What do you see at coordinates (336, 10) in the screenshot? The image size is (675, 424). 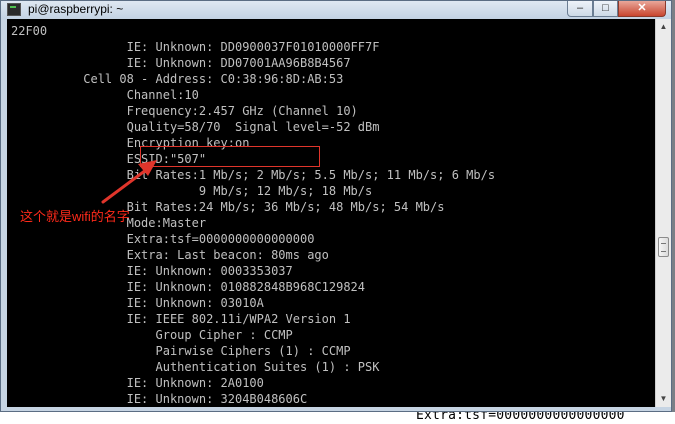 I see `title-bar: pi@raspberrypi: ~ – □ ✕` at bounding box center [336, 10].